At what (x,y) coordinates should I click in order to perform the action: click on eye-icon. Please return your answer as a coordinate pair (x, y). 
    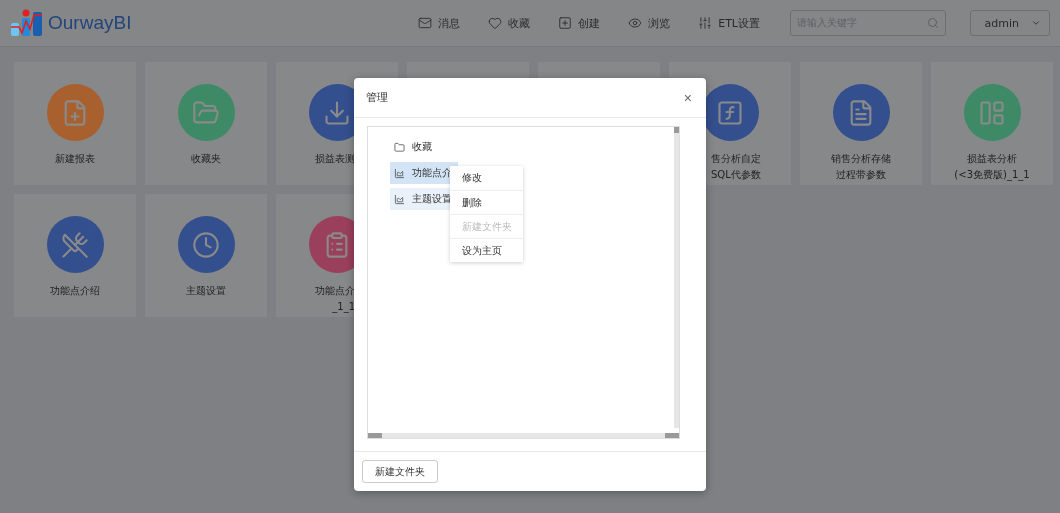
    Looking at the image, I should click on (635, 23).